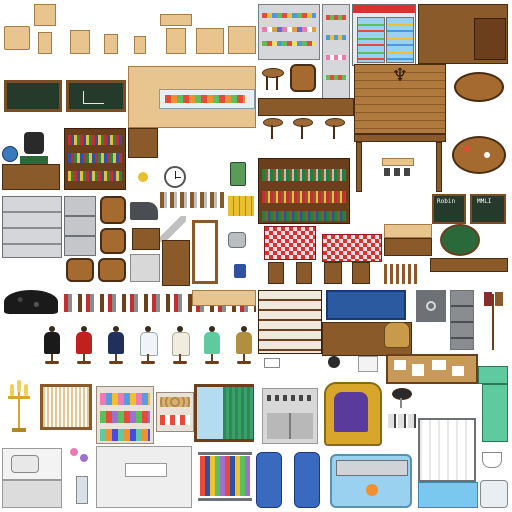 The image size is (512, 512). What do you see at coordinates (431, 306) in the screenshot?
I see `safe-icon` at bounding box center [431, 306].